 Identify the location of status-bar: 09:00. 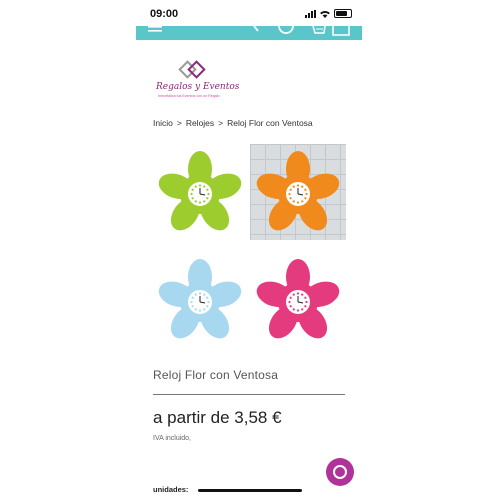
(249, 13).